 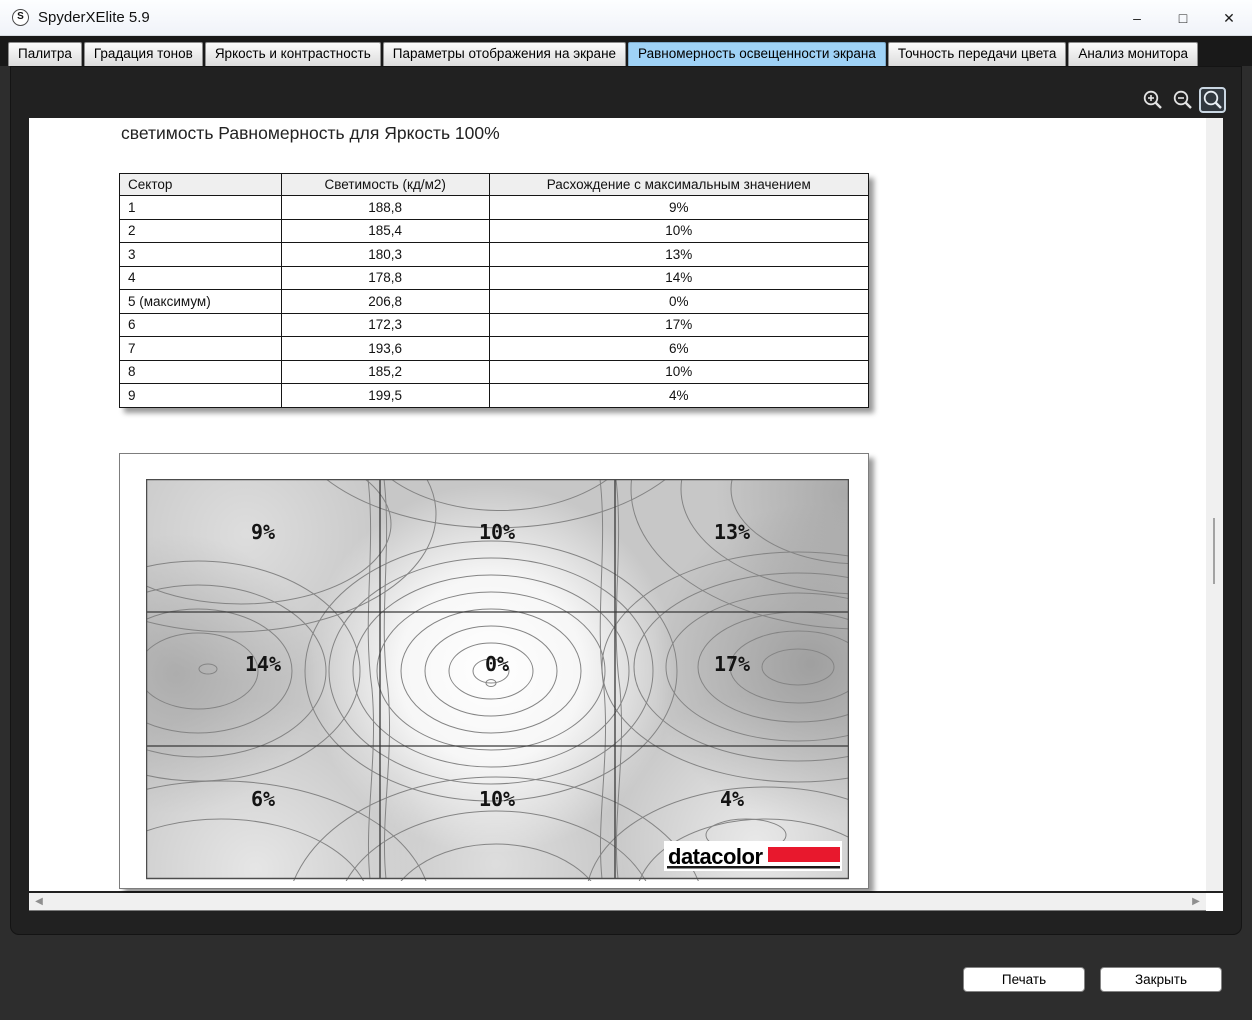 I want to click on scrollbar-corner, so click(x=1214, y=902).